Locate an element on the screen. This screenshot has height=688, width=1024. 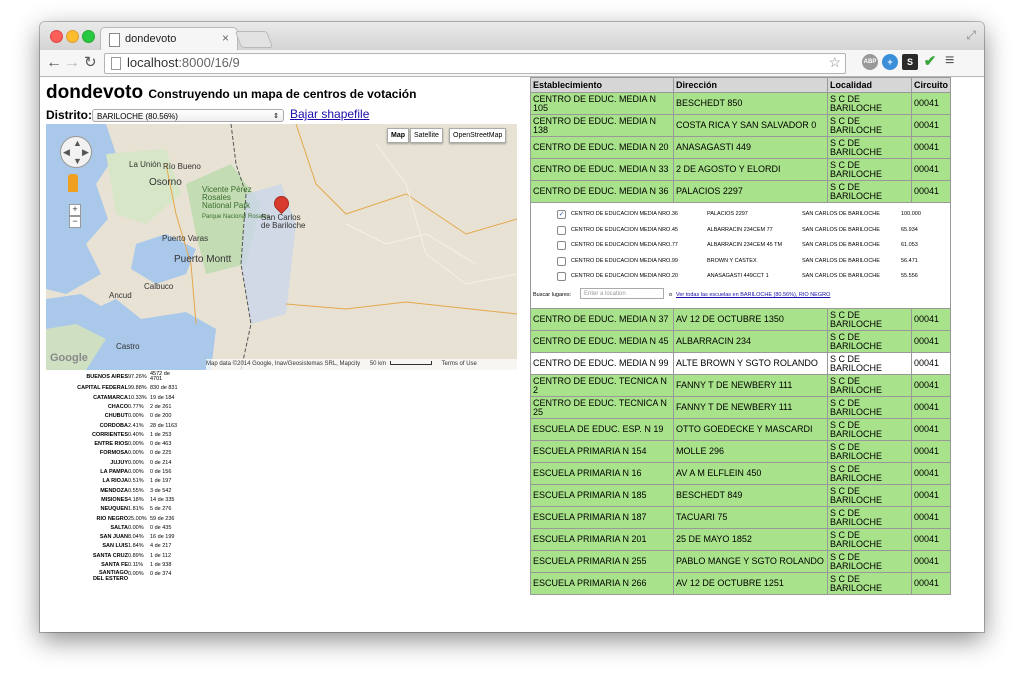
s-extension-icon: S is located at coordinates (910, 62).